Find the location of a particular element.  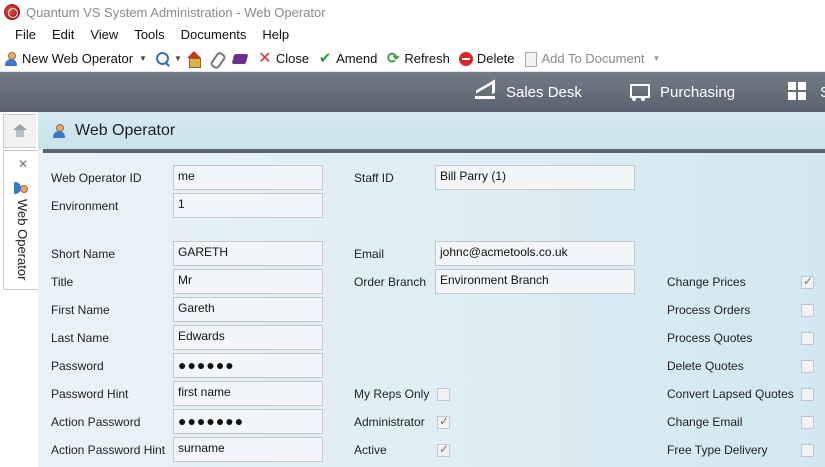

paperclip-icon is located at coordinates (217, 59).